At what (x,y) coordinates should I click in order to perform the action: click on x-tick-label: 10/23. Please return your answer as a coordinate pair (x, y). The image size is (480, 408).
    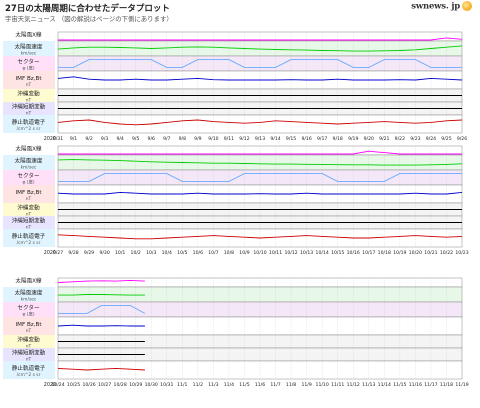
    Looking at the image, I should click on (461, 253).